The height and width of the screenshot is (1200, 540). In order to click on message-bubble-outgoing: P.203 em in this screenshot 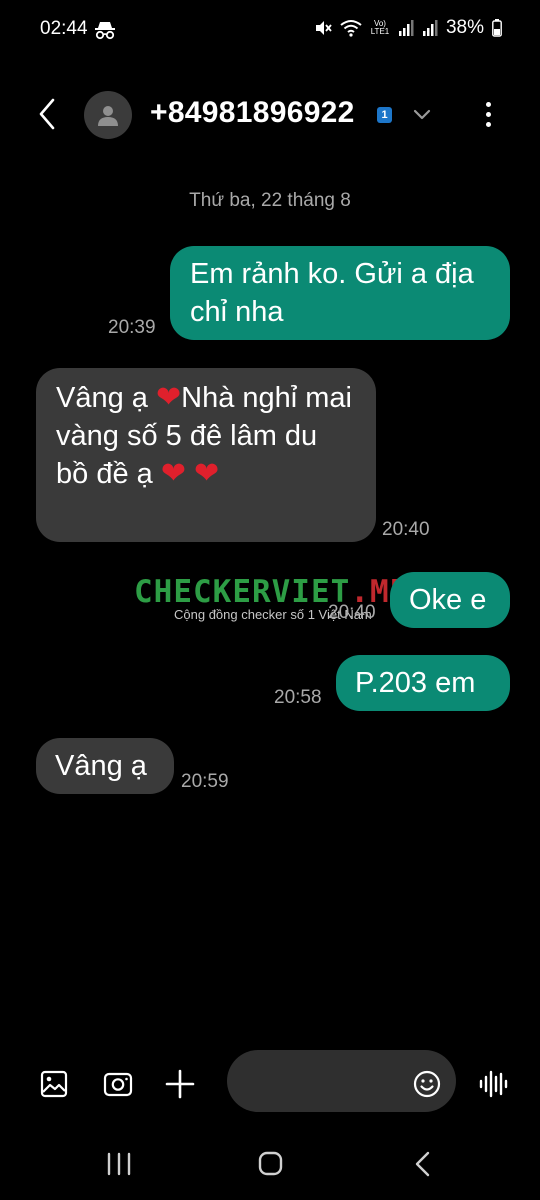, I will do `click(423, 683)`.